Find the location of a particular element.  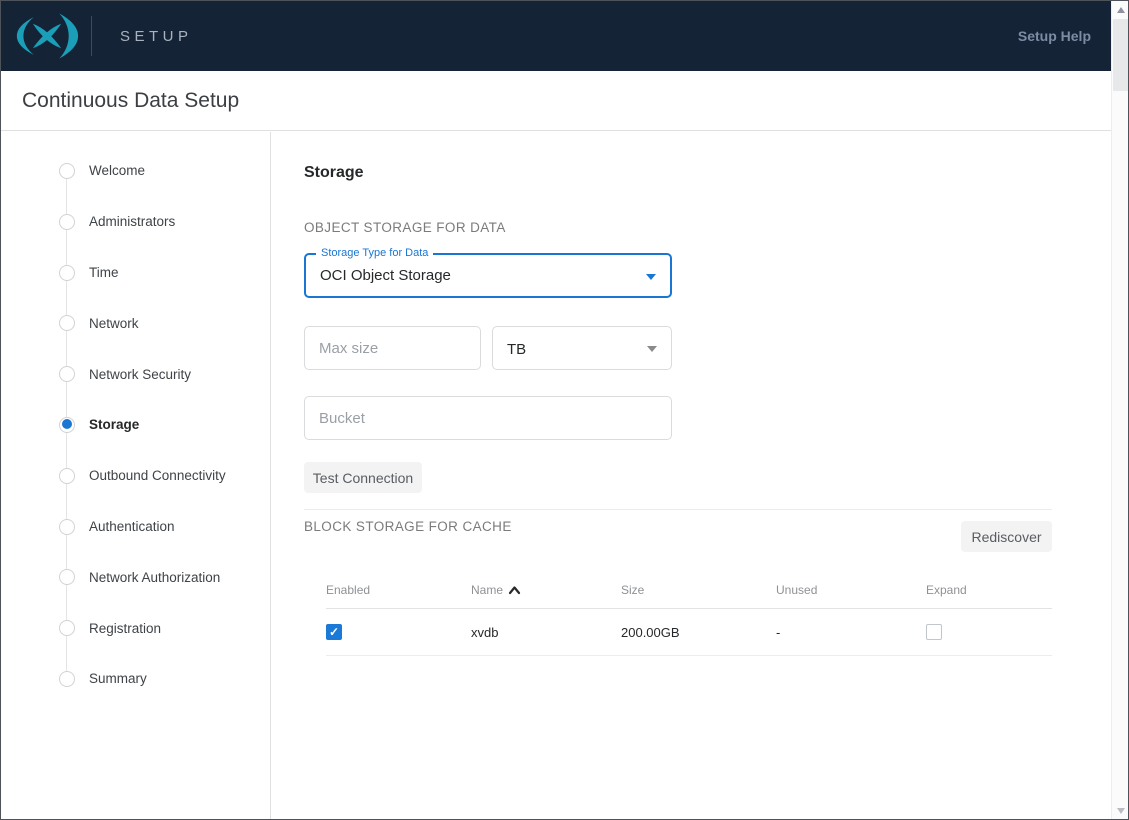

step-time: Time is located at coordinates (135, 272).